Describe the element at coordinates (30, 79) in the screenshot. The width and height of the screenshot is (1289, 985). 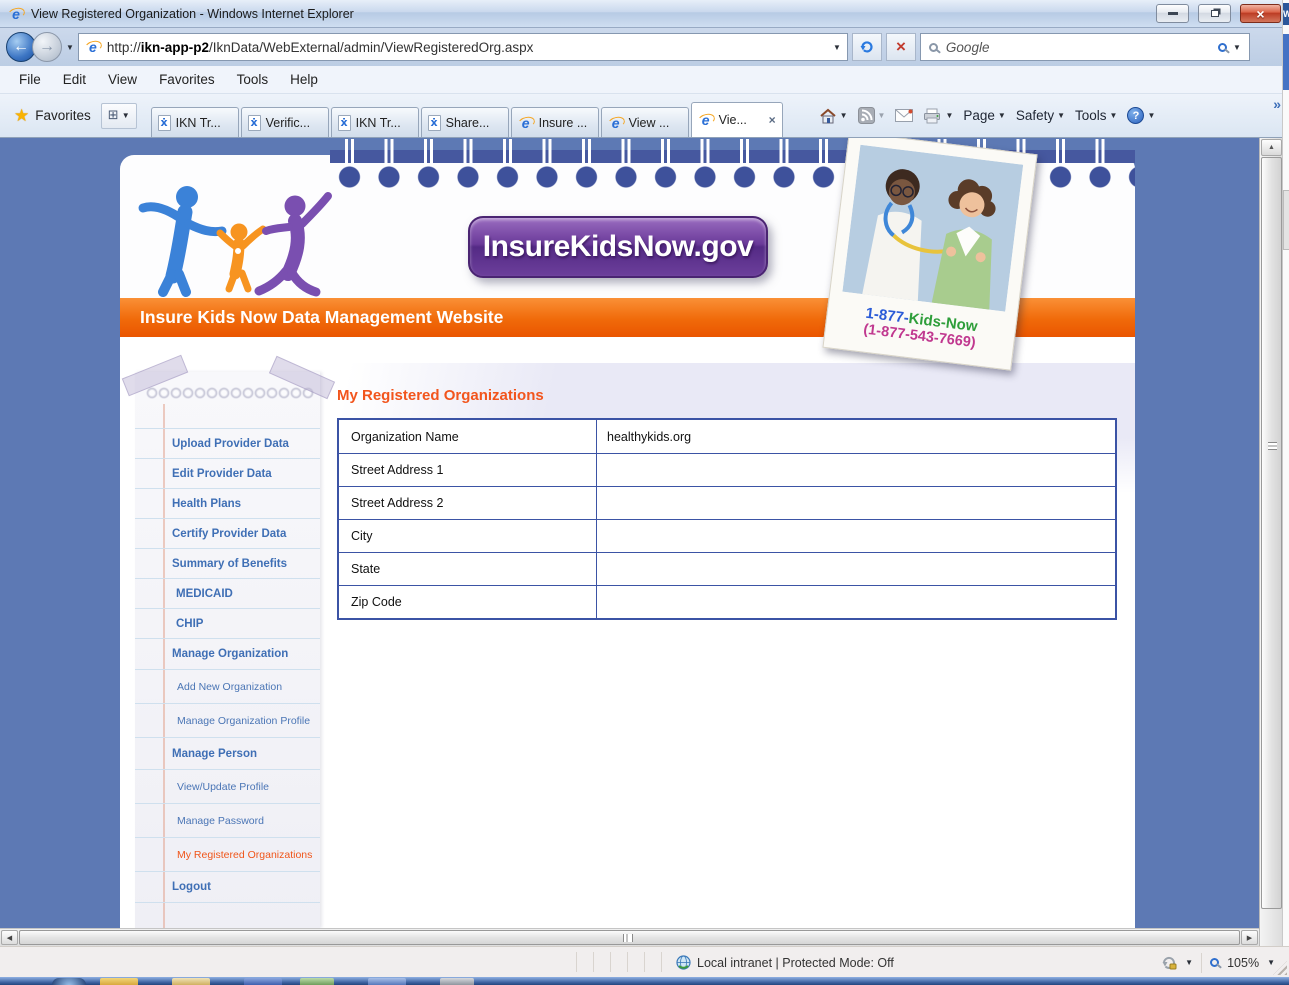
I see `menu-file: File` at that location.